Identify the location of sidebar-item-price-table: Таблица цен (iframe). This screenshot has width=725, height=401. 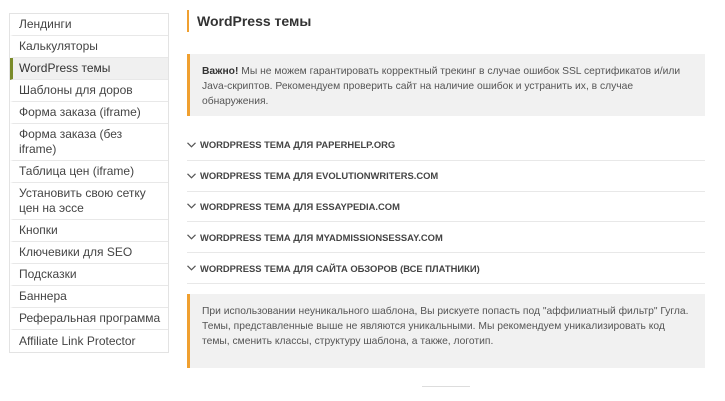
(89, 172).